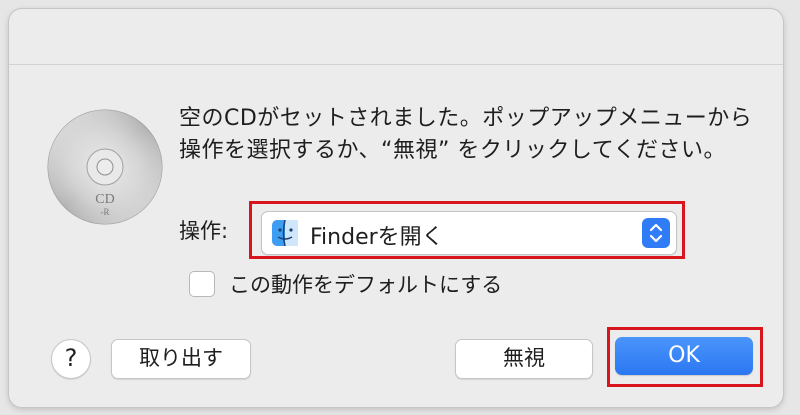  Describe the element at coordinates (105, 167) in the screenshot. I see `cd-r-icon: CD -R` at that location.